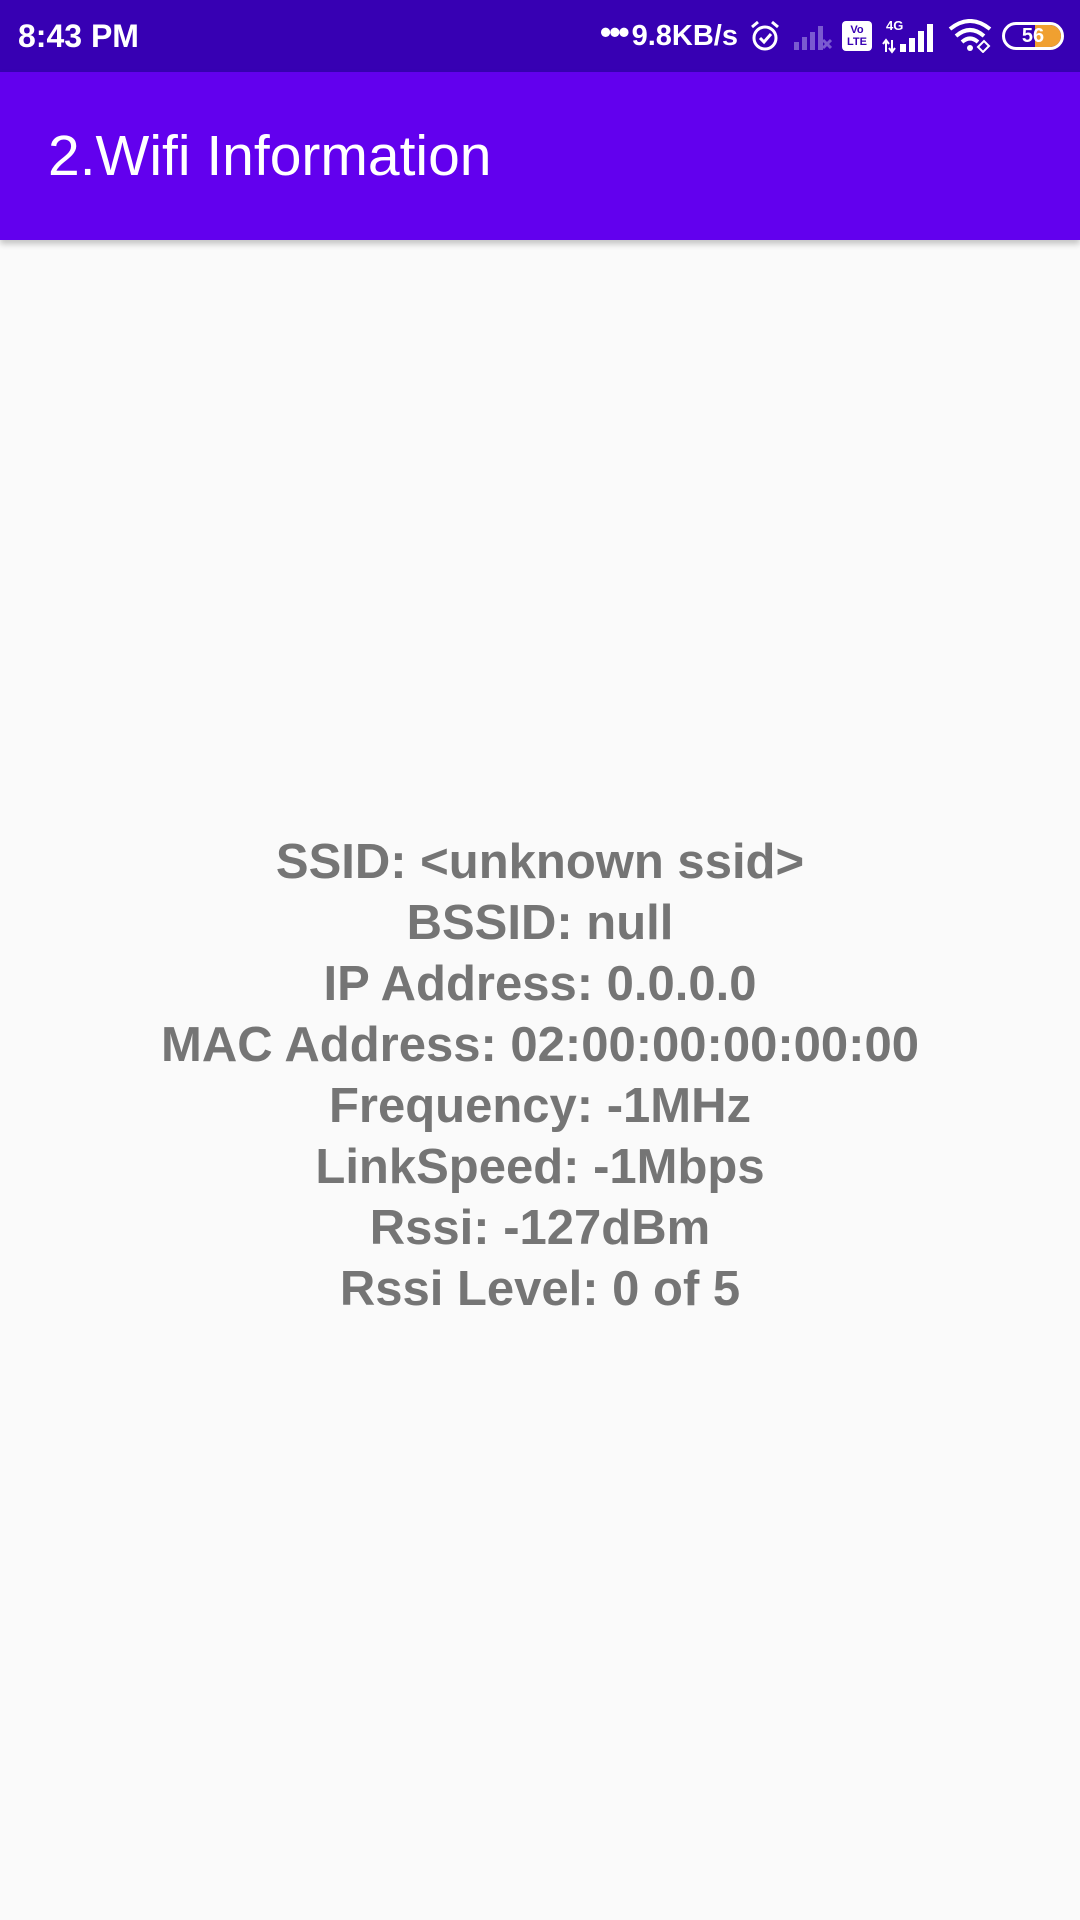  Describe the element at coordinates (540, 156) in the screenshot. I see `app-bar: 2.Wifi Information` at that location.